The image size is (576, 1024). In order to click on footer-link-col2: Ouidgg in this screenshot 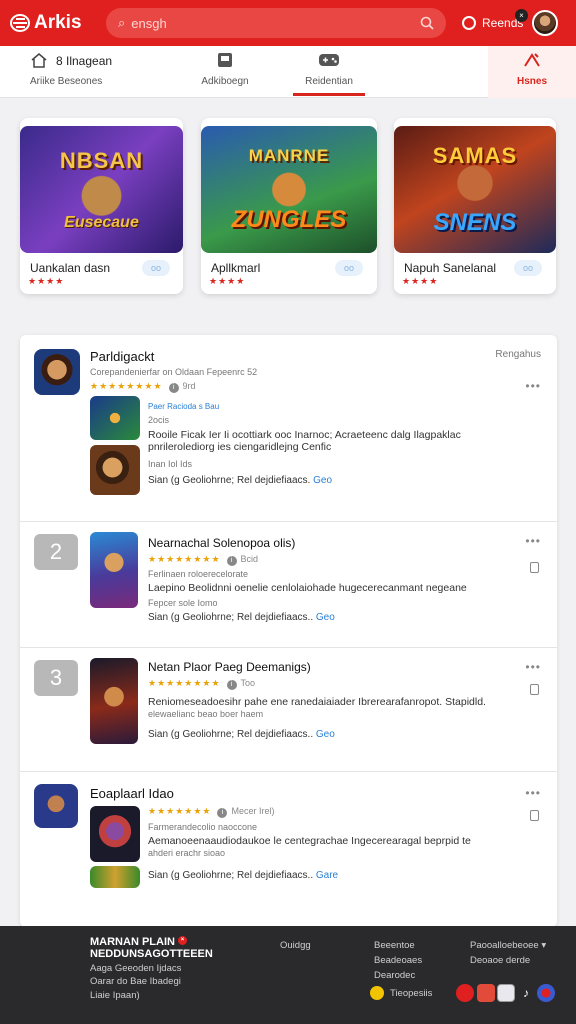, I will do `click(295, 945)`.